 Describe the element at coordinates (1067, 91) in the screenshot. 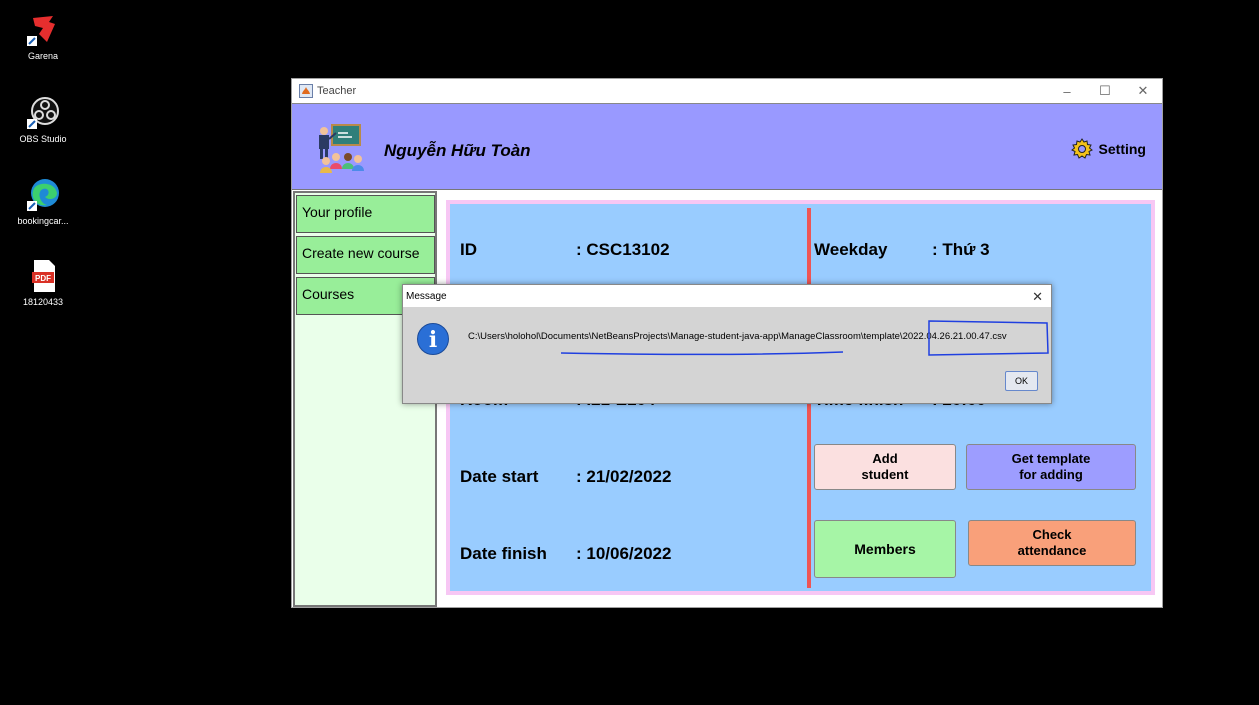

I see `minimize-button: –` at that location.